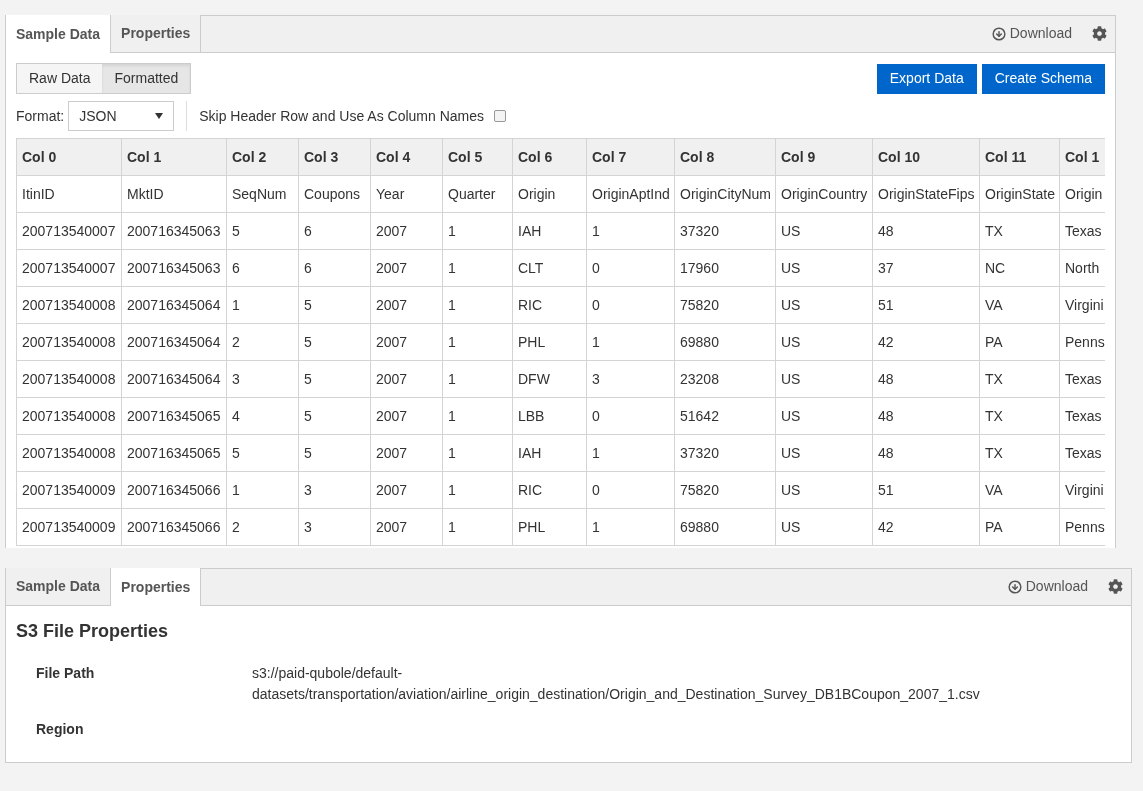 The height and width of the screenshot is (791, 1143). Describe the element at coordinates (549, 268) in the screenshot. I see `table-cell: CLT` at that location.